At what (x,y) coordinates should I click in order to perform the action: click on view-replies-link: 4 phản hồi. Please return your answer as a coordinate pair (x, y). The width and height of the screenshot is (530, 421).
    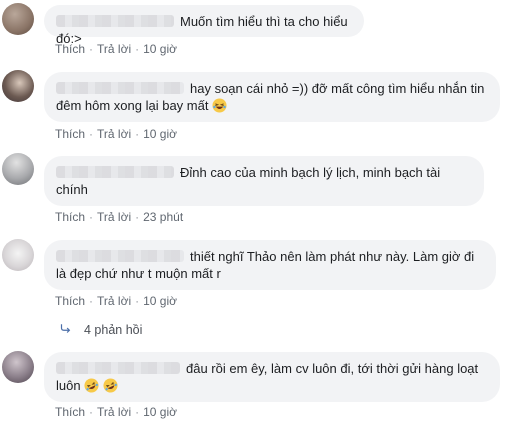
    Looking at the image, I should click on (100, 329).